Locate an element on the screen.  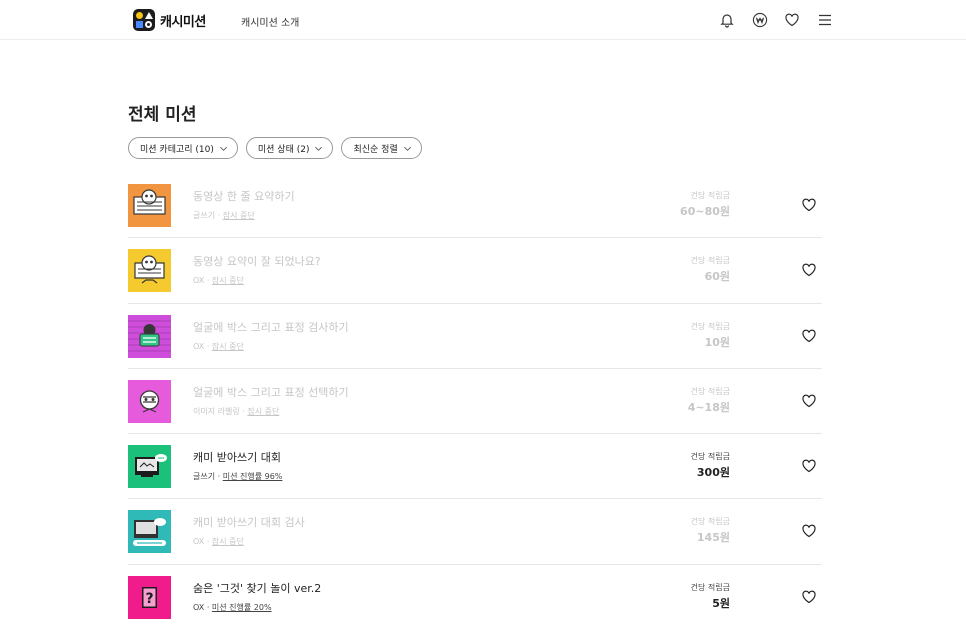
filter-status-dropdown: 미션 상태 (2) is located at coordinates (289, 148).